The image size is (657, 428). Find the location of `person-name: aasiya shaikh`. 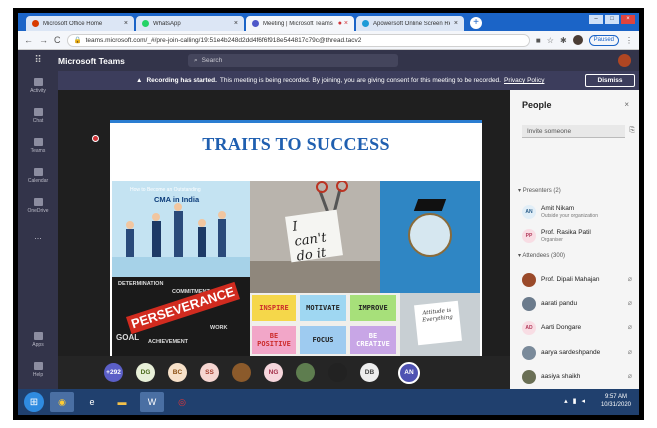

person-name: aasiya shaikh is located at coordinates (561, 377).